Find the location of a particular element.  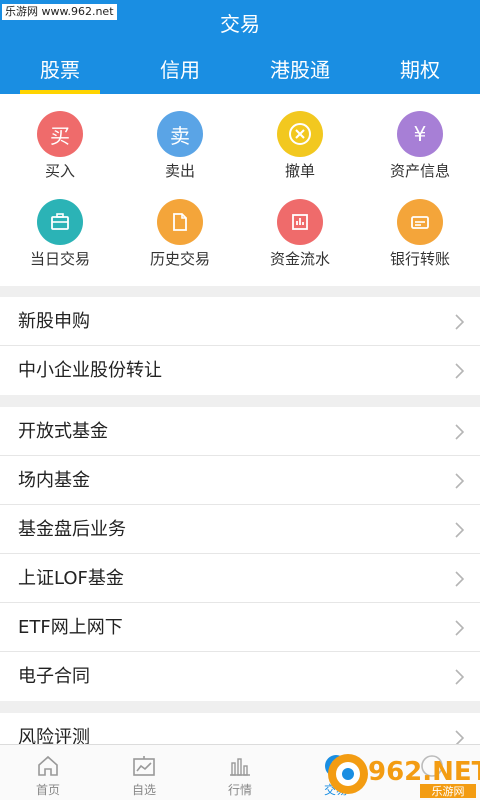

action-label: 买入 is located at coordinates (59, 171).